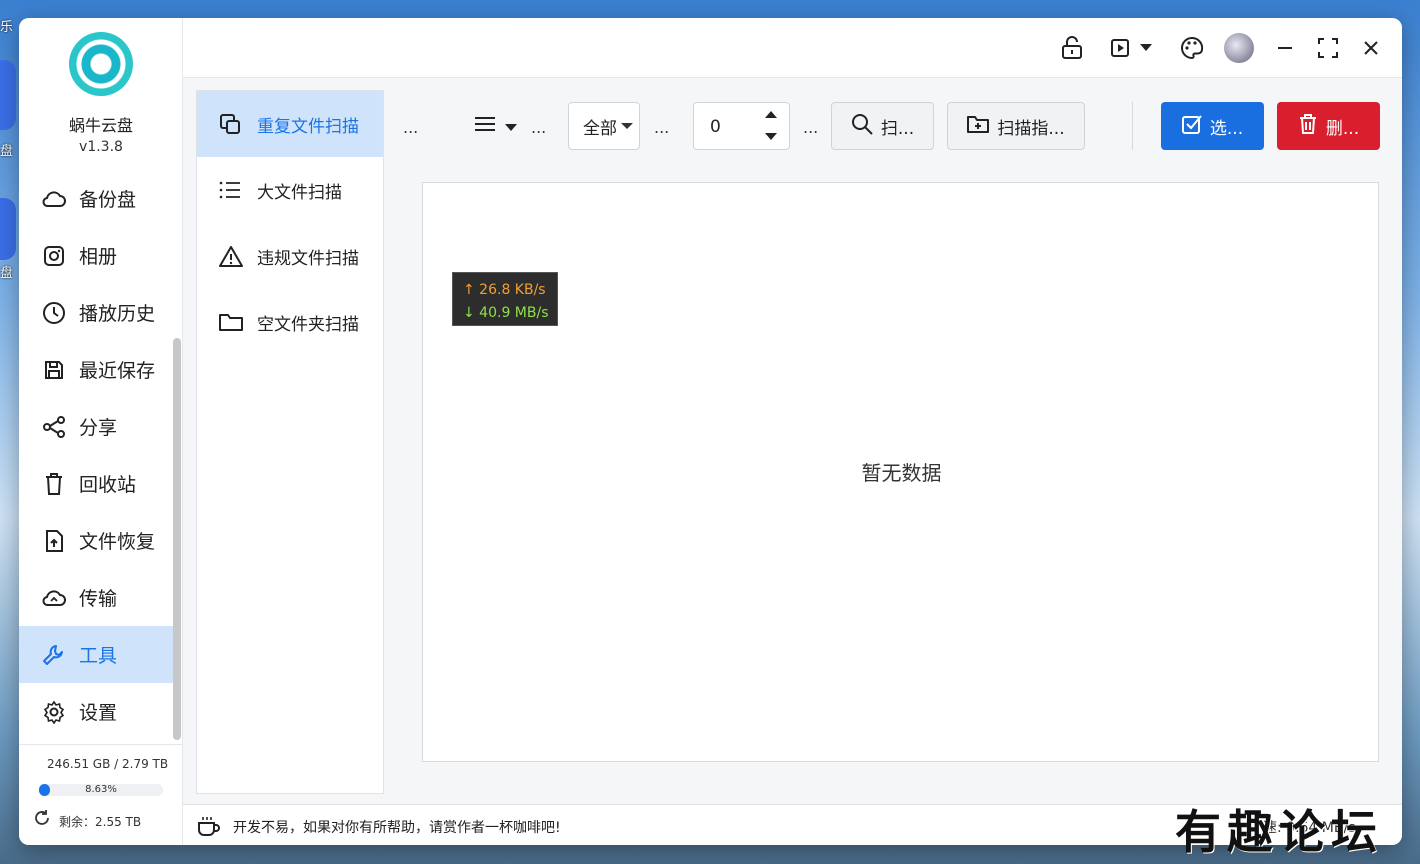 This screenshot has height=864, width=1420. I want to click on tool-item-violation-scan: 违规文件扫描, so click(290, 256).